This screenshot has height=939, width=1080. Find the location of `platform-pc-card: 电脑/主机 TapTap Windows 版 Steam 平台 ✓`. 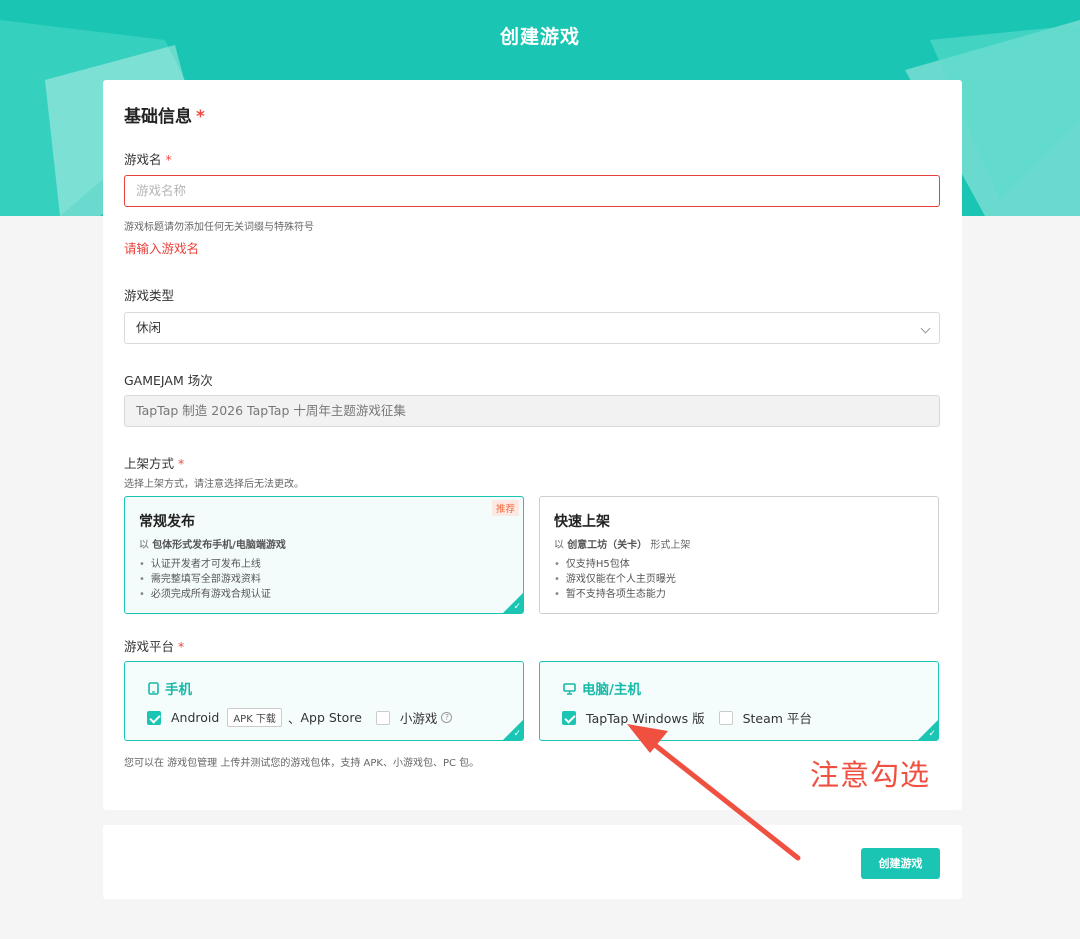

platform-pc-card: 电脑/主机 TapTap Windows 版 Steam 平台 ✓ is located at coordinates (739, 701).